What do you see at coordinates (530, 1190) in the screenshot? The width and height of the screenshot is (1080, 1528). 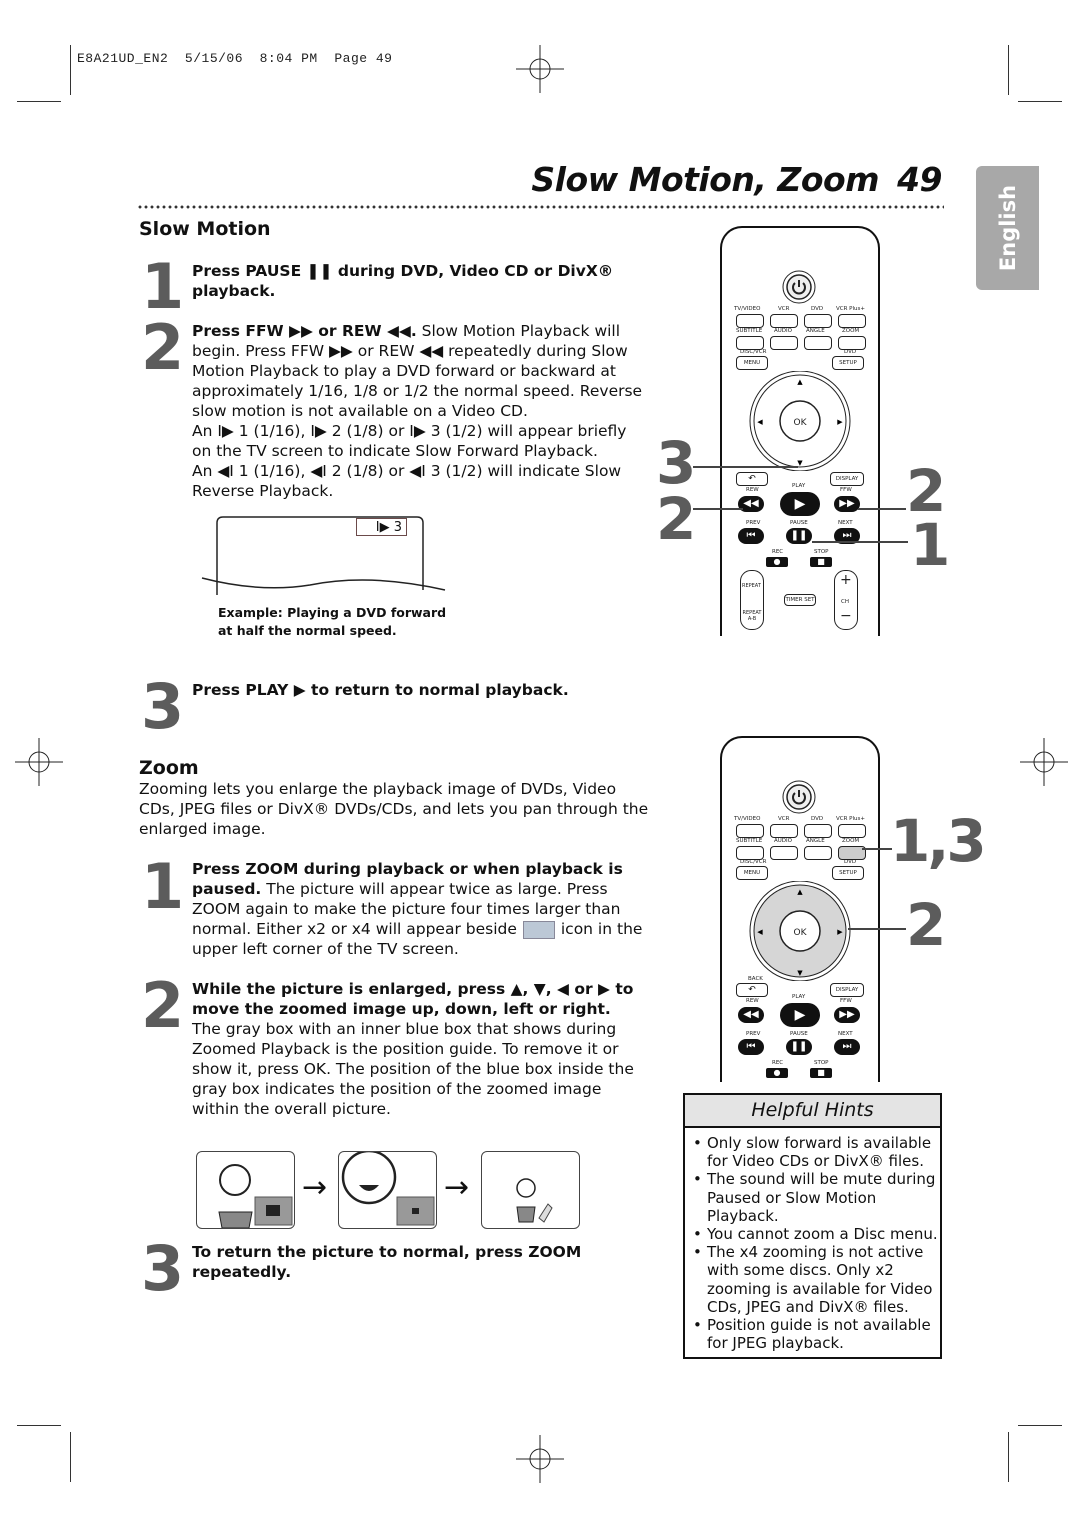 I see `zoom-illustration-normal-return` at bounding box center [530, 1190].